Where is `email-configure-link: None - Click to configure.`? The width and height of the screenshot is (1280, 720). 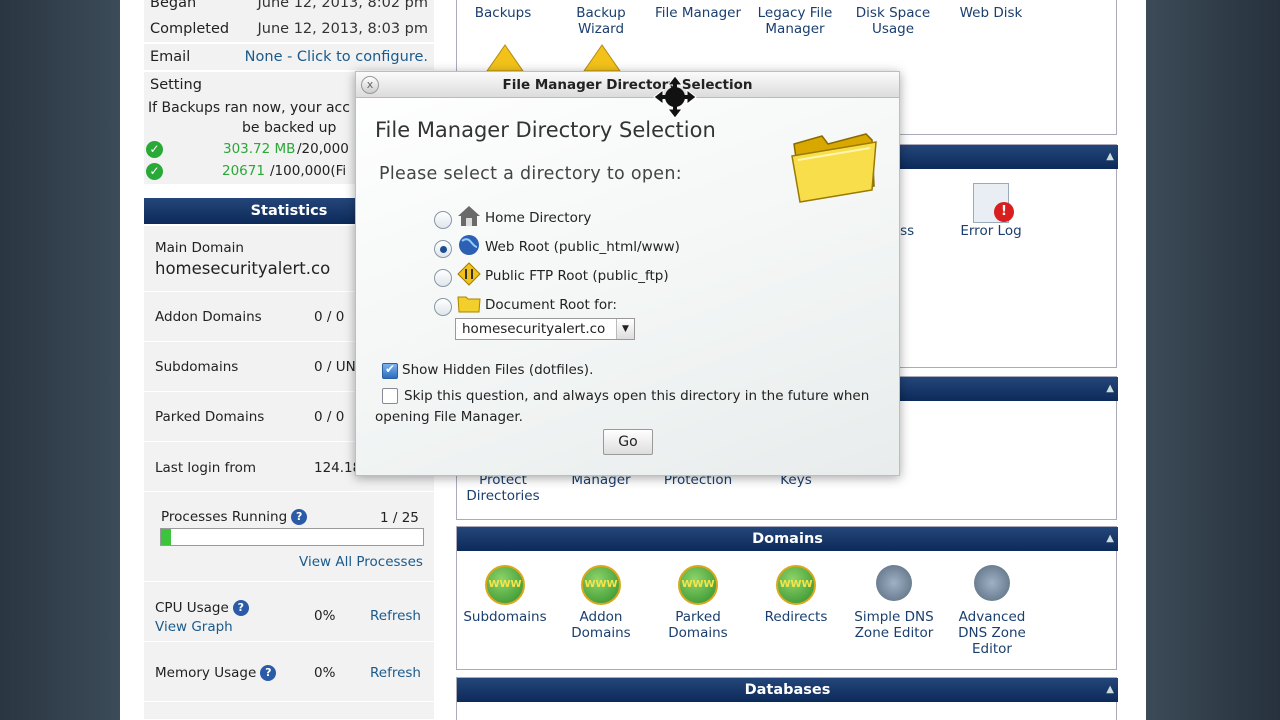
email-configure-link: None - Click to configure. is located at coordinates (336, 57).